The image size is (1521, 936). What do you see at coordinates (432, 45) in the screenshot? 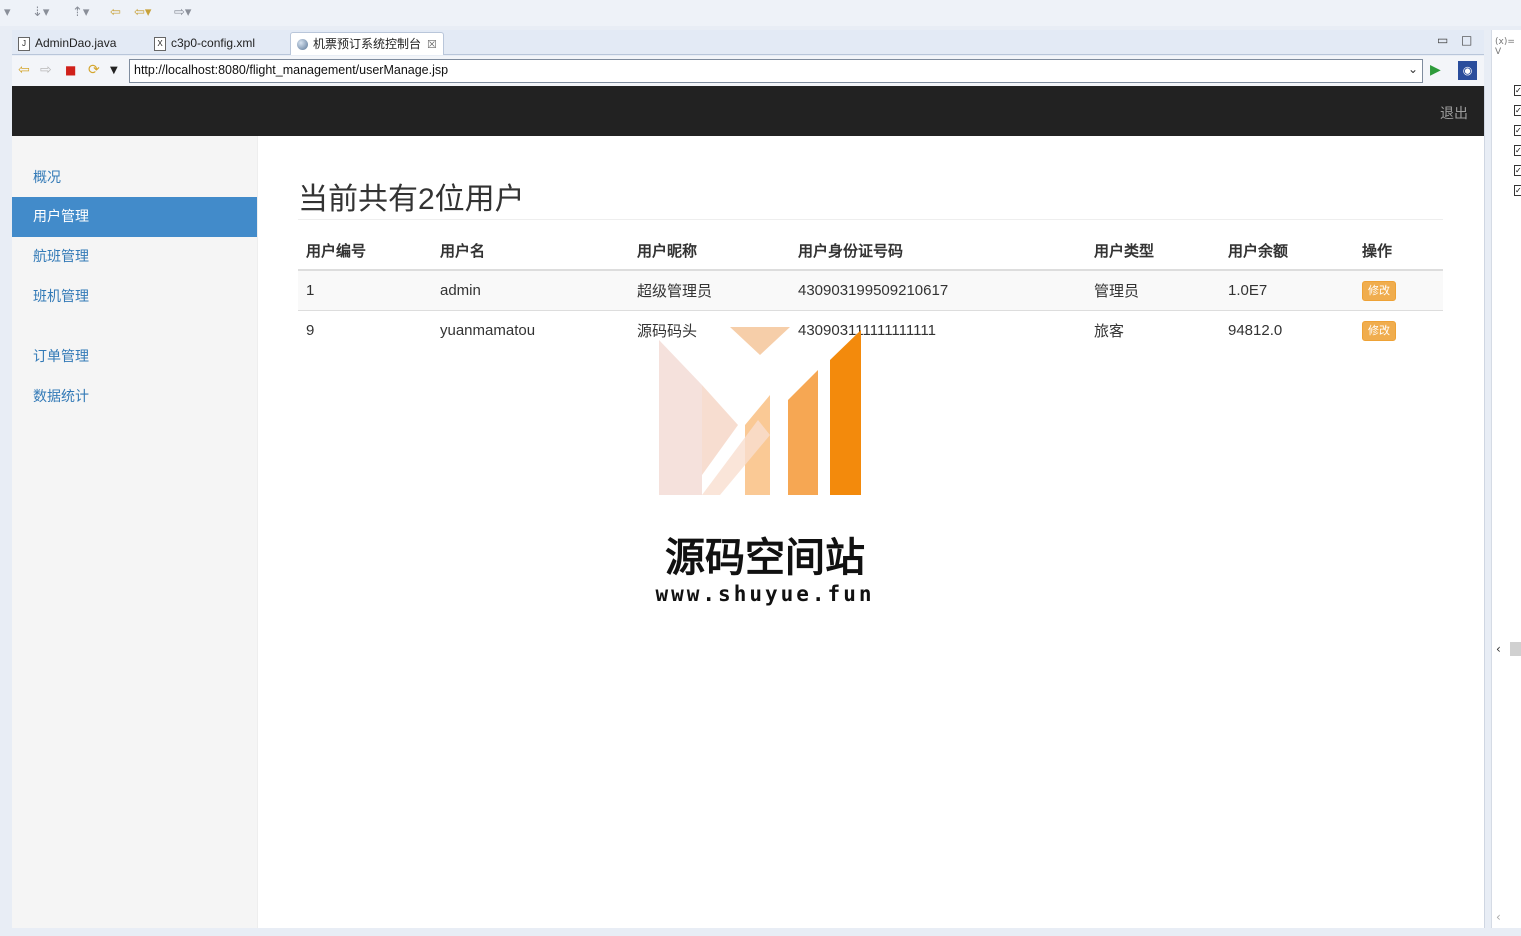
I see `close-icon: ☒` at bounding box center [432, 45].